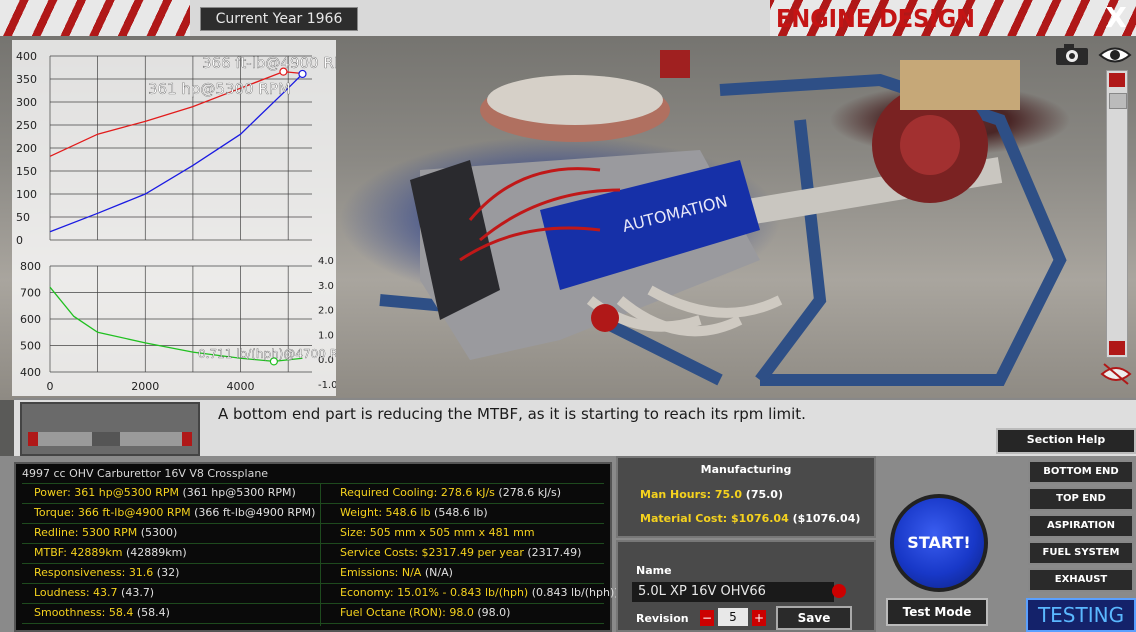 The width and height of the screenshot is (1136, 632). What do you see at coordinates (134, 512) in the screenshot?
I see `stat-value: 366 ft-lb@4900 RPM` at bounding box center [134, 512].